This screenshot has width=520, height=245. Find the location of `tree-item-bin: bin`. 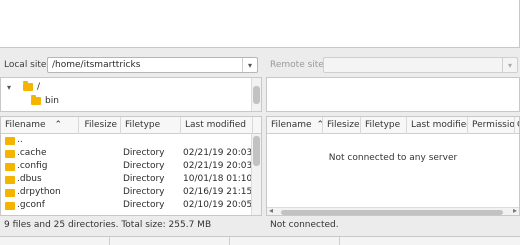

tree-item-bin: bin is located at coordinates (45, 101).